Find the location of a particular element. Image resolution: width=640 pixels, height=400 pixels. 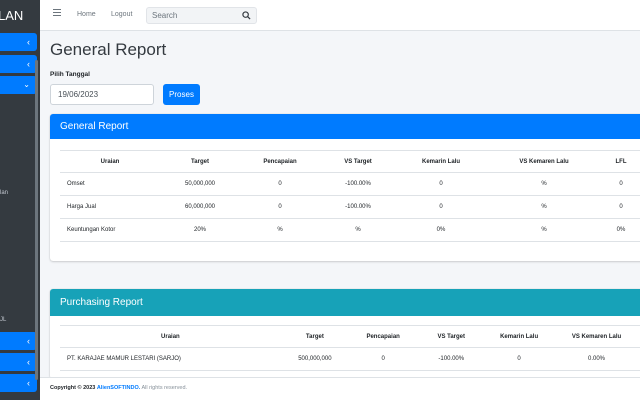

footer-copyright: Copyright © 2023 is located at coordinates (73, 388).